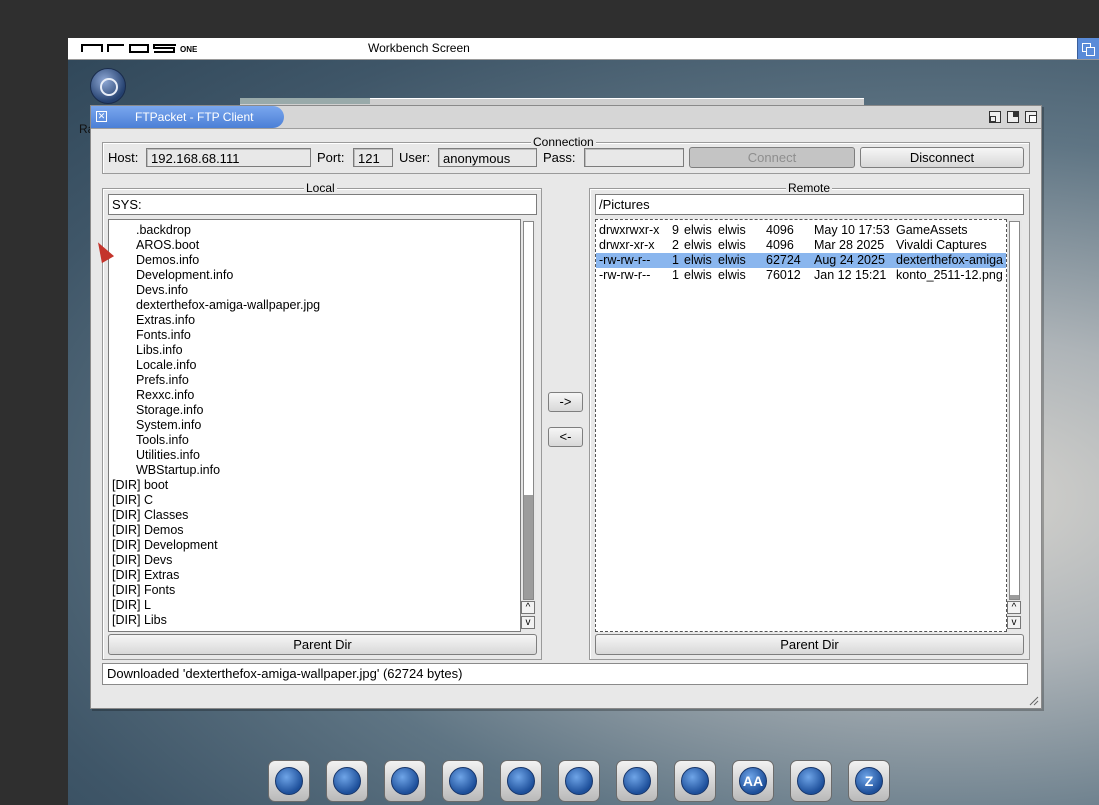  Describe the element at coordinates (941, 245) in the screenshot. I see `remote-col-name: Vivaldi Captures` at that location.